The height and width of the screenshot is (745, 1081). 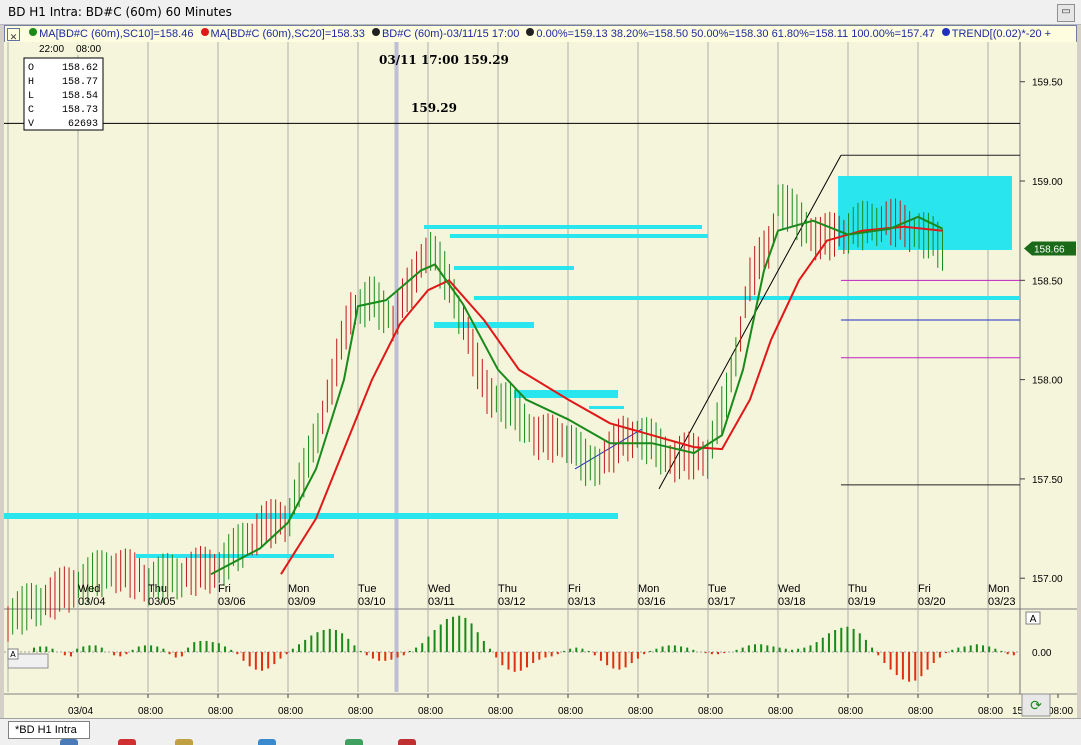 I want to click on bottom-axis-label: 03/04, so click(x=80, y=711).